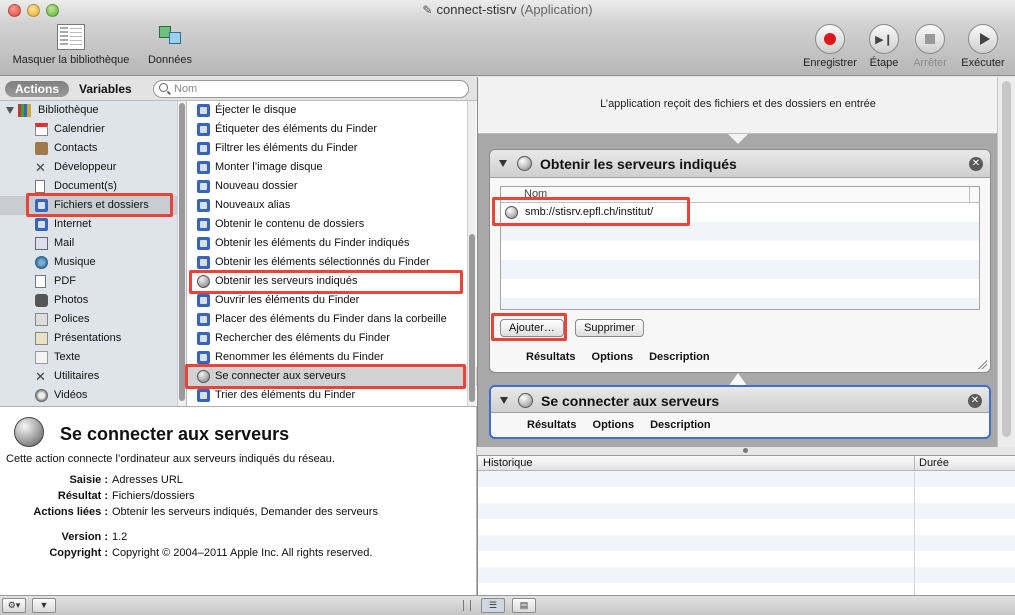  What do you see at coordinates (71, 45) in the screenshot?
I see `hide-library-button: Masquer la bibliothèque` at bounding box center [71, 45].